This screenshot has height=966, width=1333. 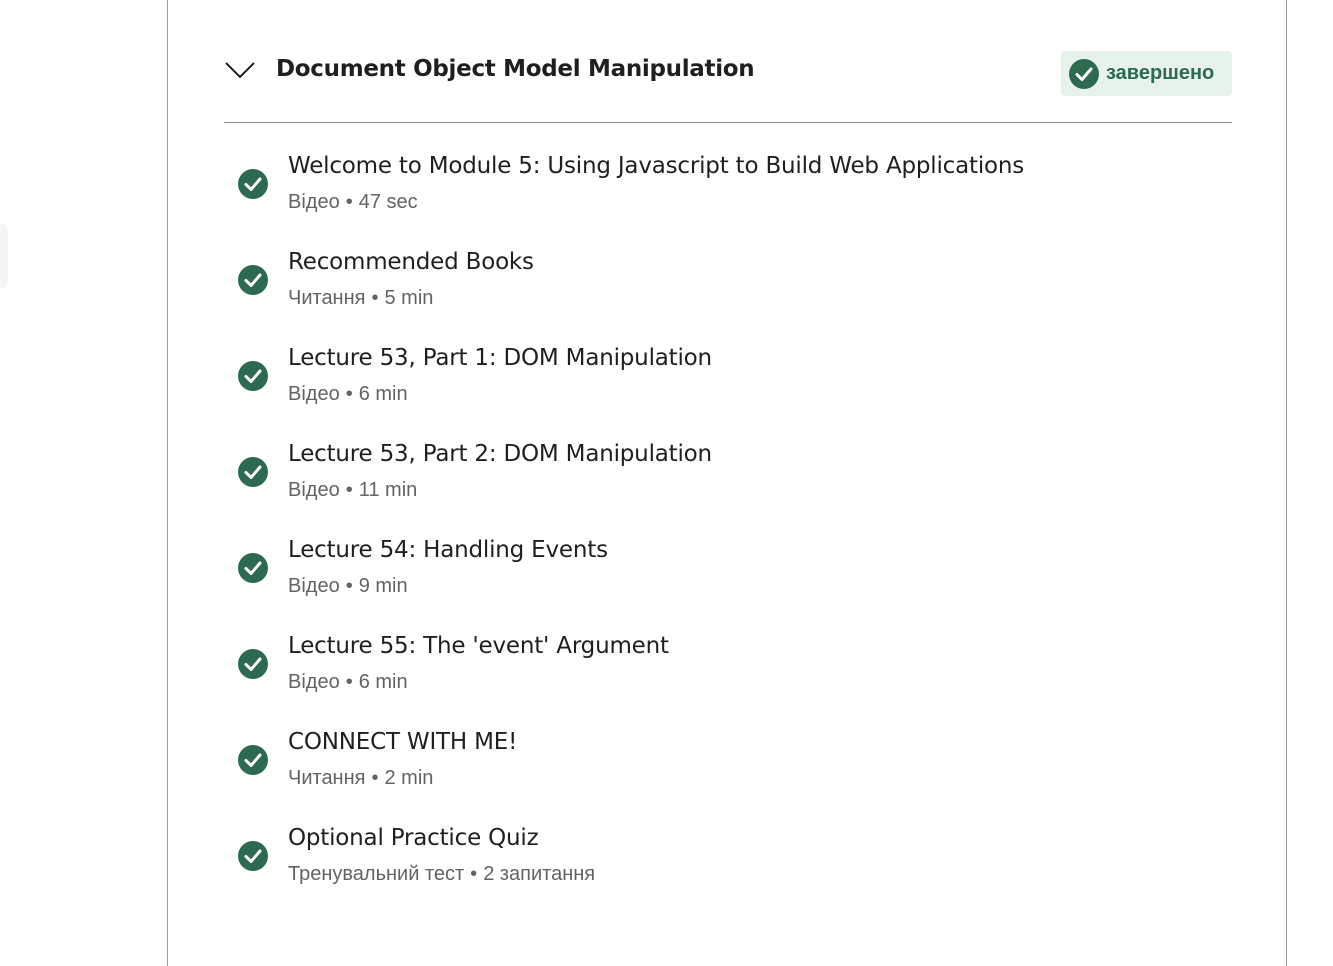 I want to click on item-meta: Відео • 47 sec, so click(x=353, y=202).